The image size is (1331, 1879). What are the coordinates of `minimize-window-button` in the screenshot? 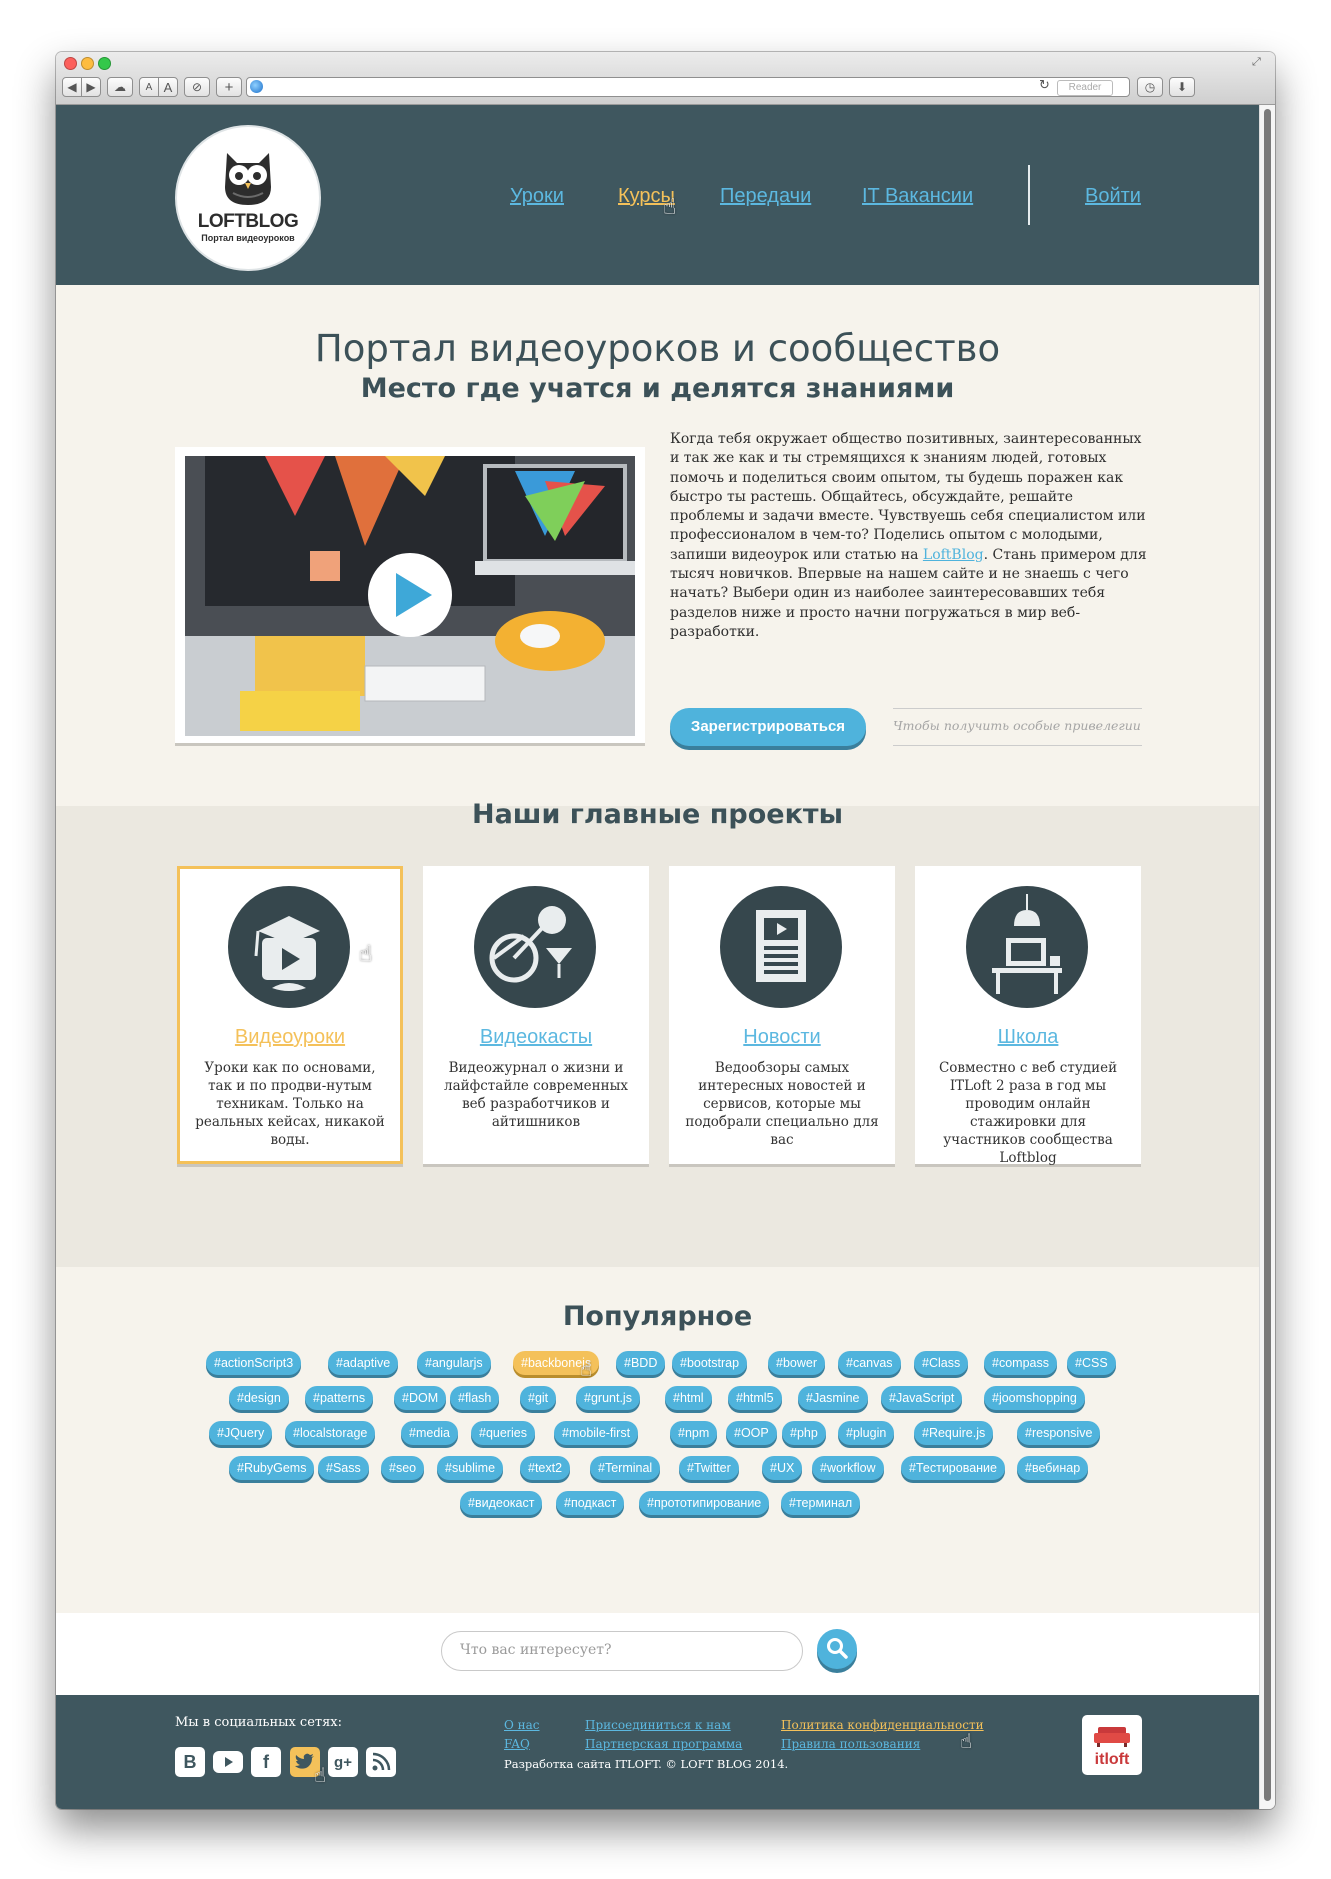 It's located at (87, 63).